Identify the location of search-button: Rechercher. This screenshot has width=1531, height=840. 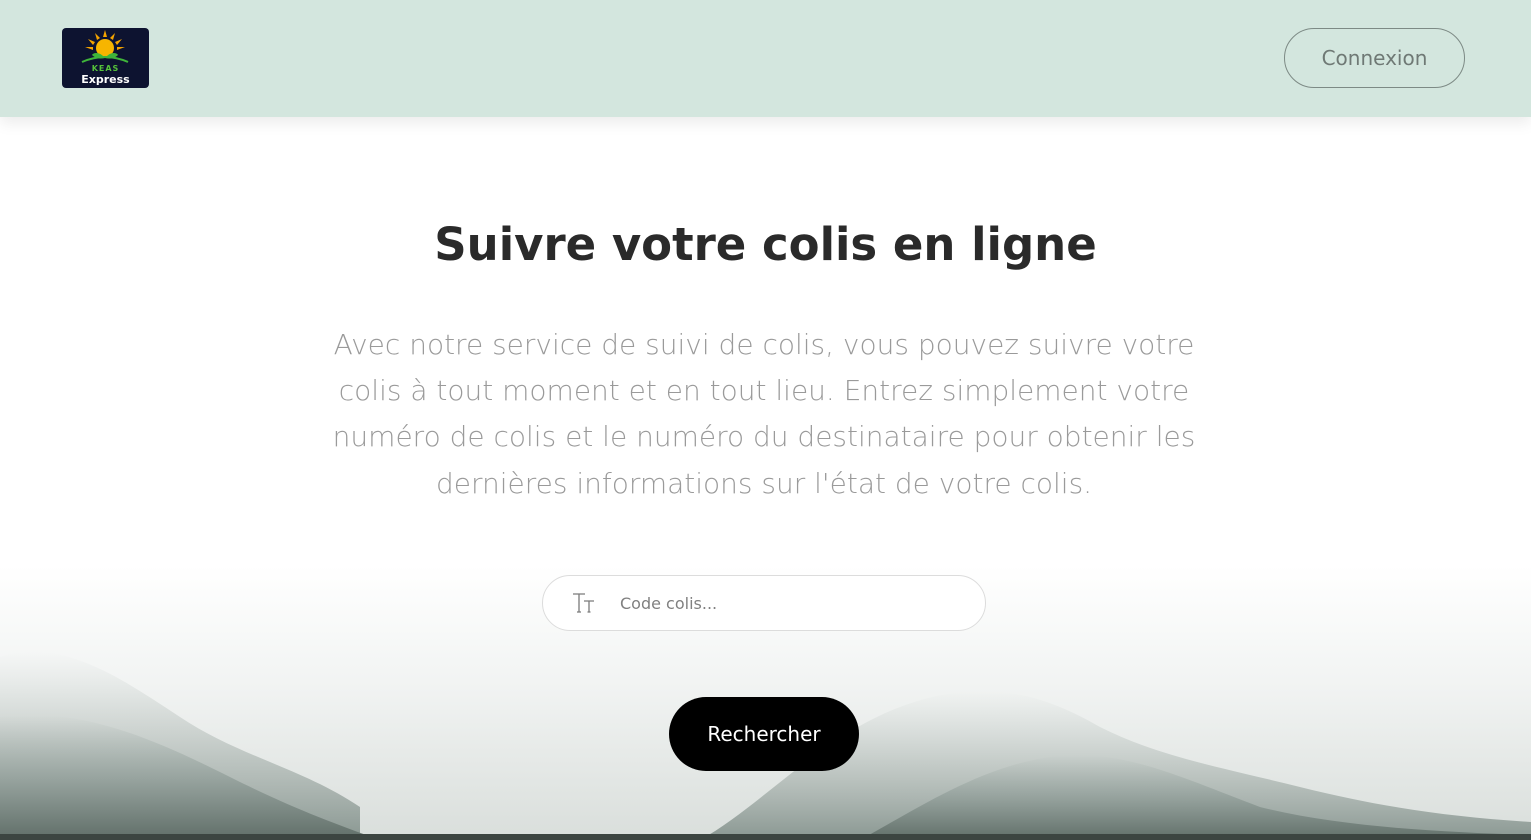
(764, 734).